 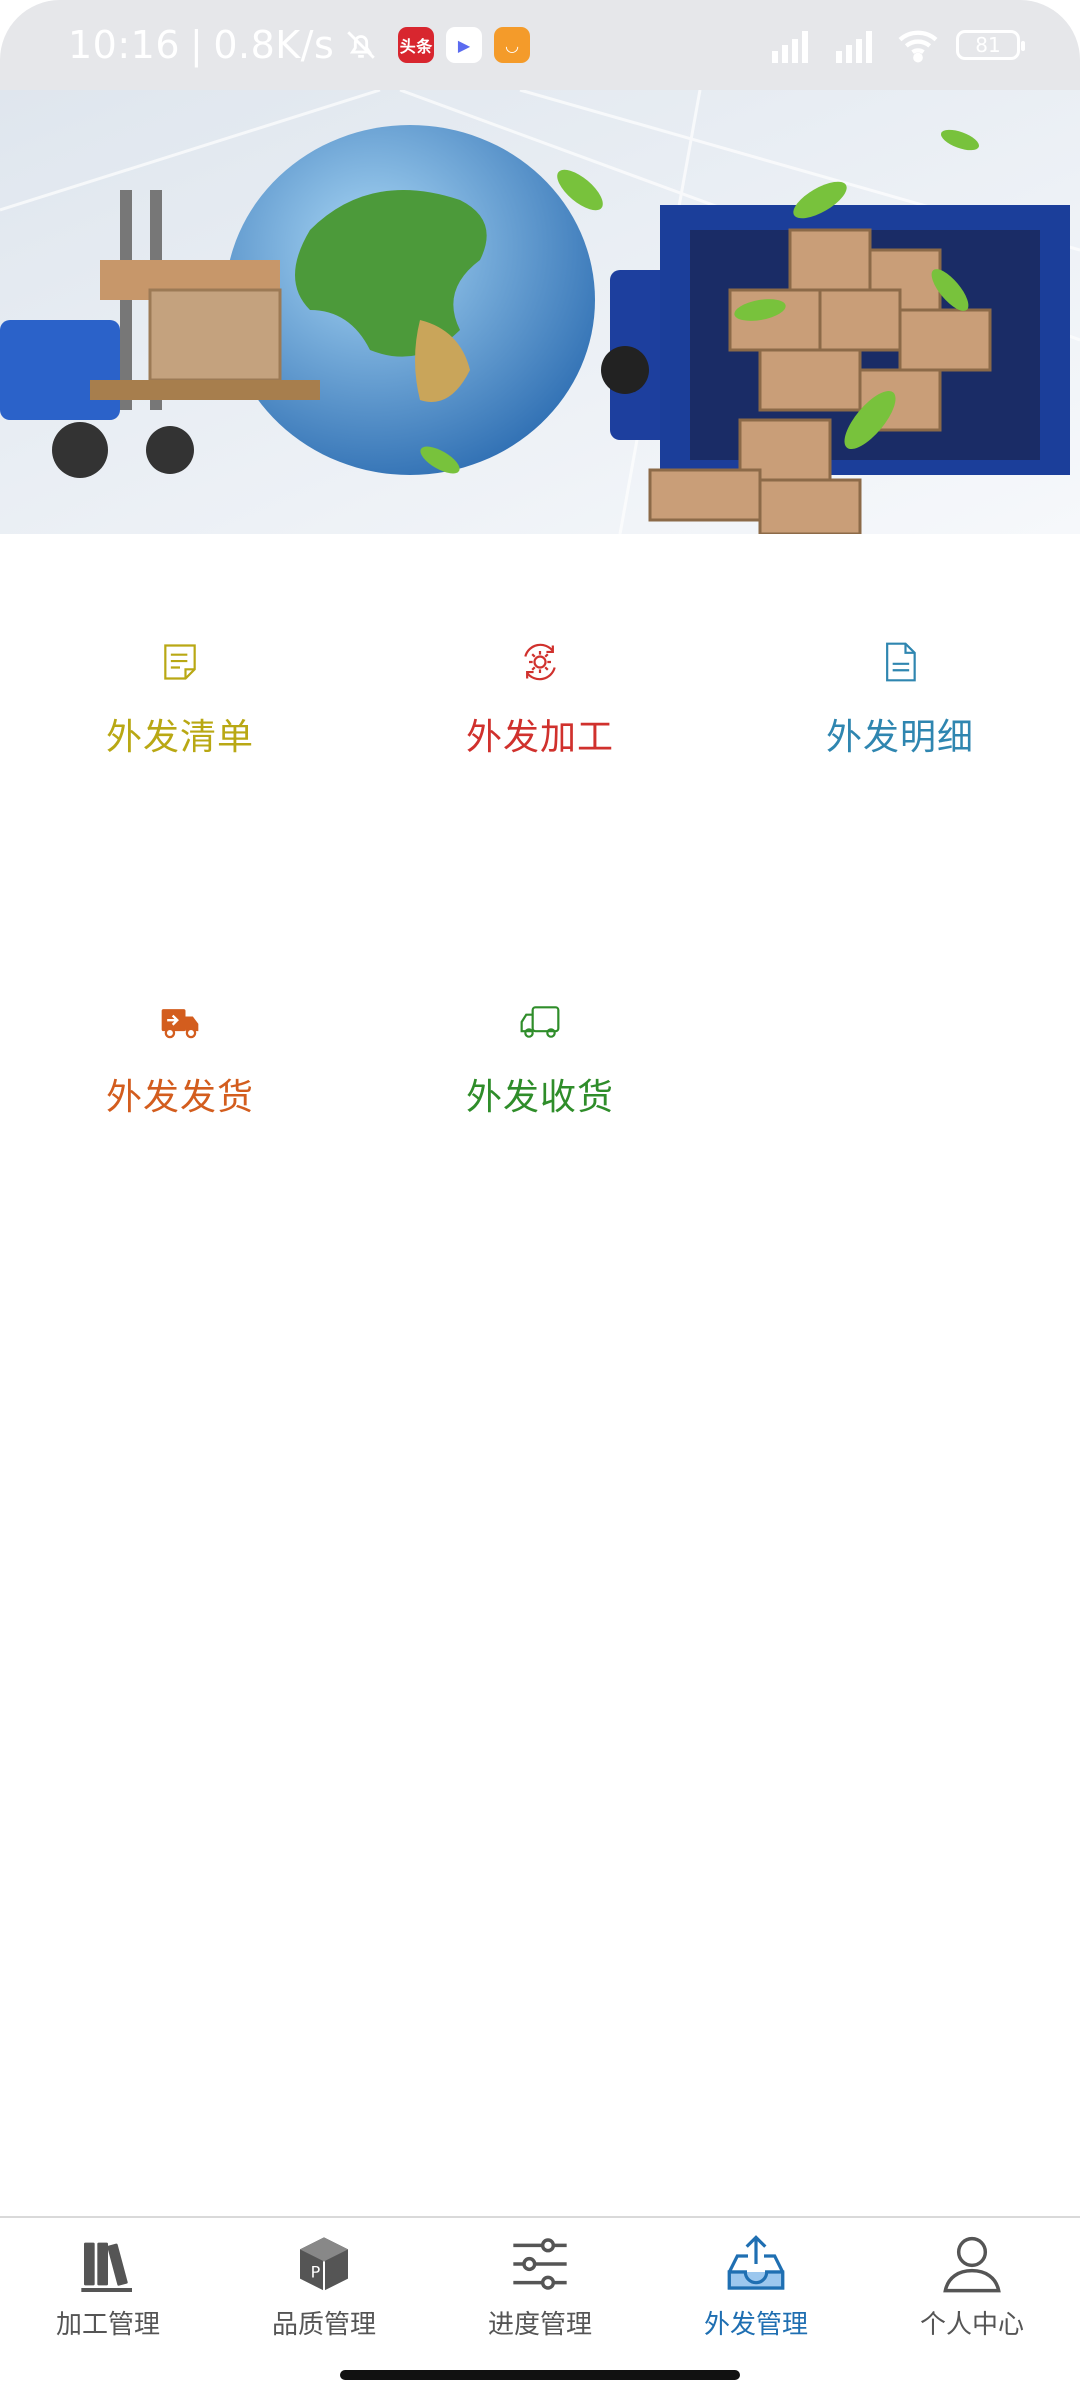 I want to click on menu-item-outsource-receiving: 外发收货, so click(x=540, y=1020).